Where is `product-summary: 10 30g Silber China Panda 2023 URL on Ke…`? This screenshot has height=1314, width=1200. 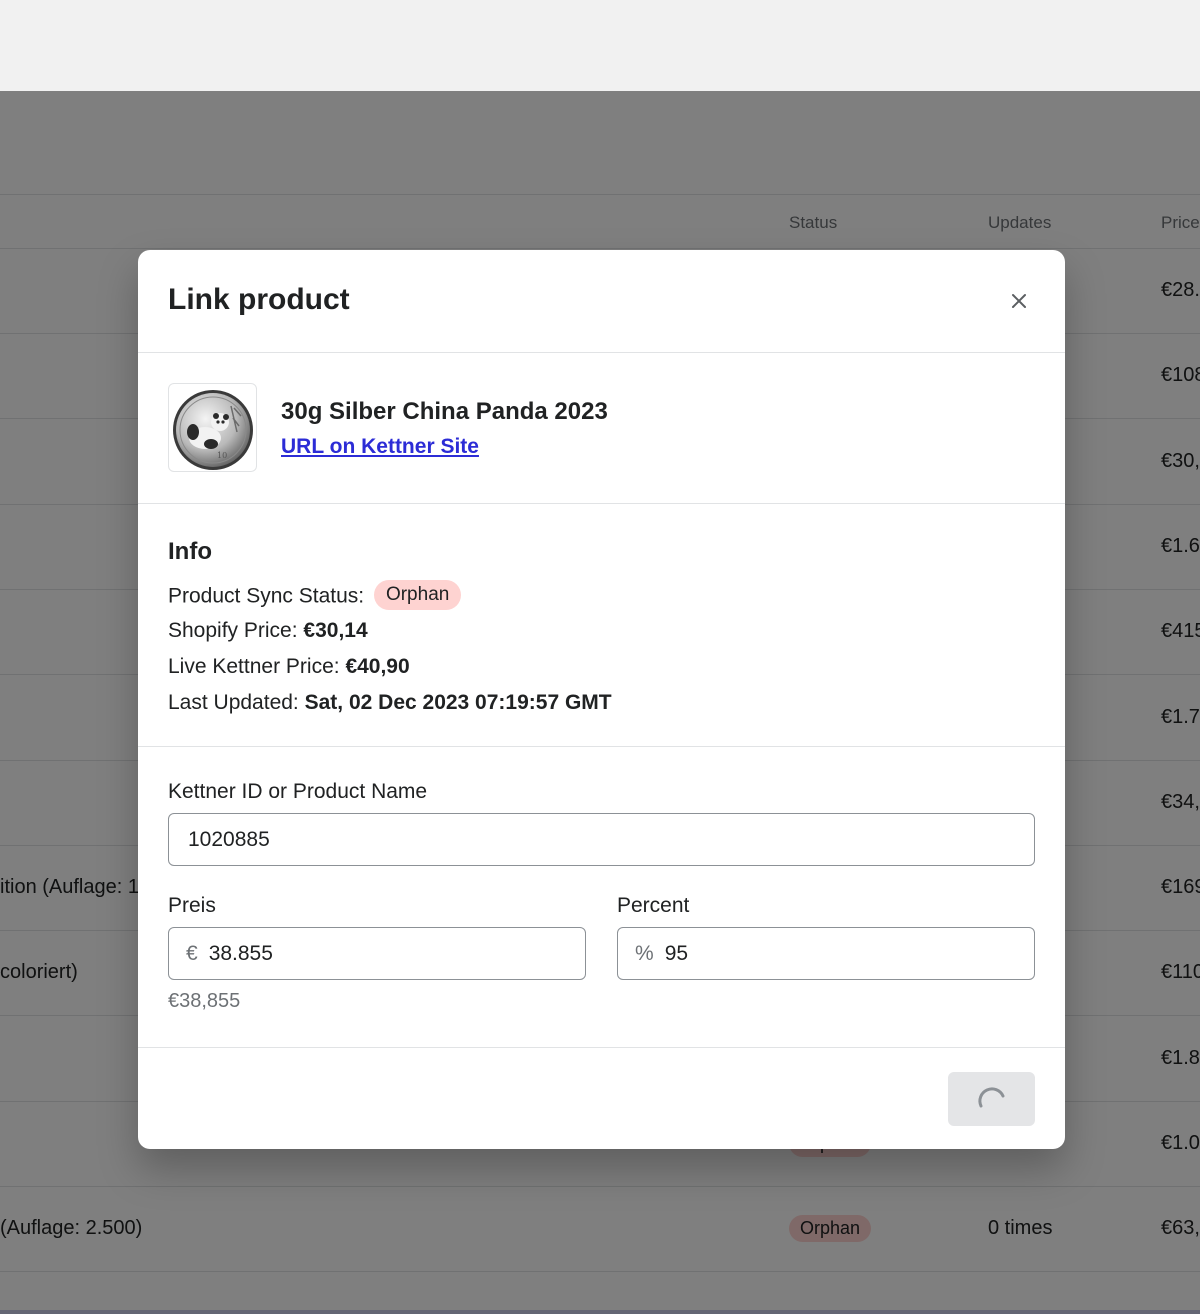 product-summary: 10 30g Silber China Panda 2023 URL on Ke… is located at coordinates (601, 428).